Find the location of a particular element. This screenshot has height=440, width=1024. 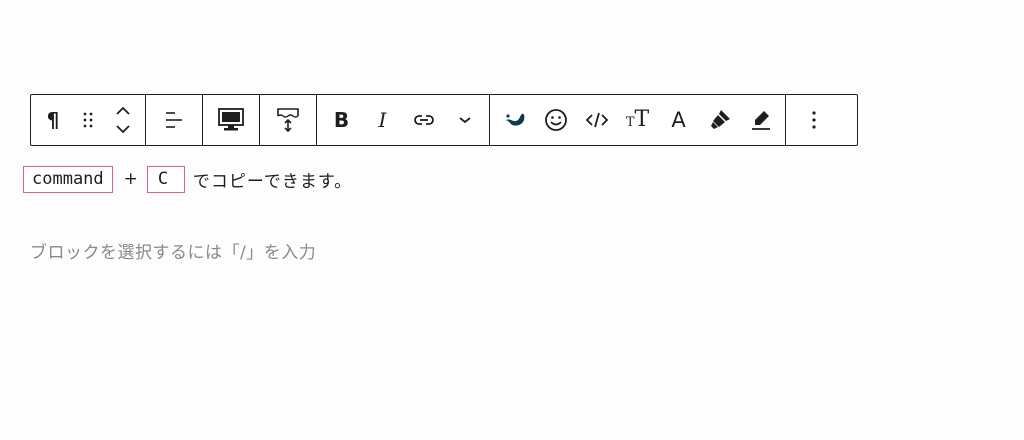

block-height-button is located at coordinates (288, 120).